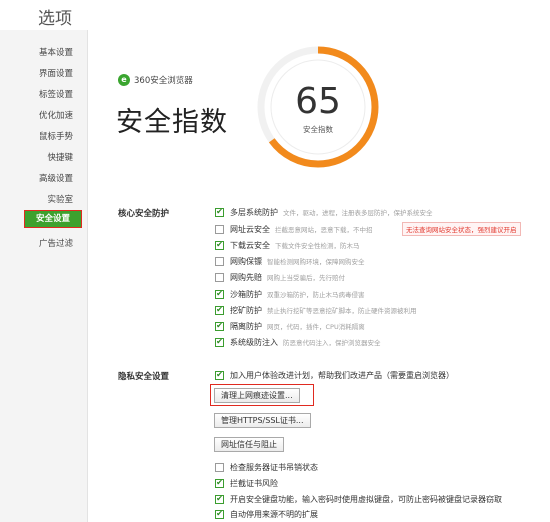  What do you see at coordinates (275, 15) in the screenshot?
I see `title-bar: 选项` at bounding box center [275, 15].